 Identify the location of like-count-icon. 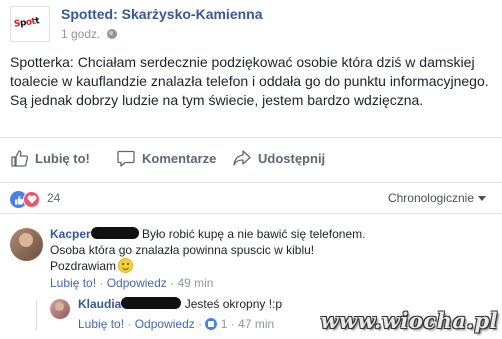
(211, 324).